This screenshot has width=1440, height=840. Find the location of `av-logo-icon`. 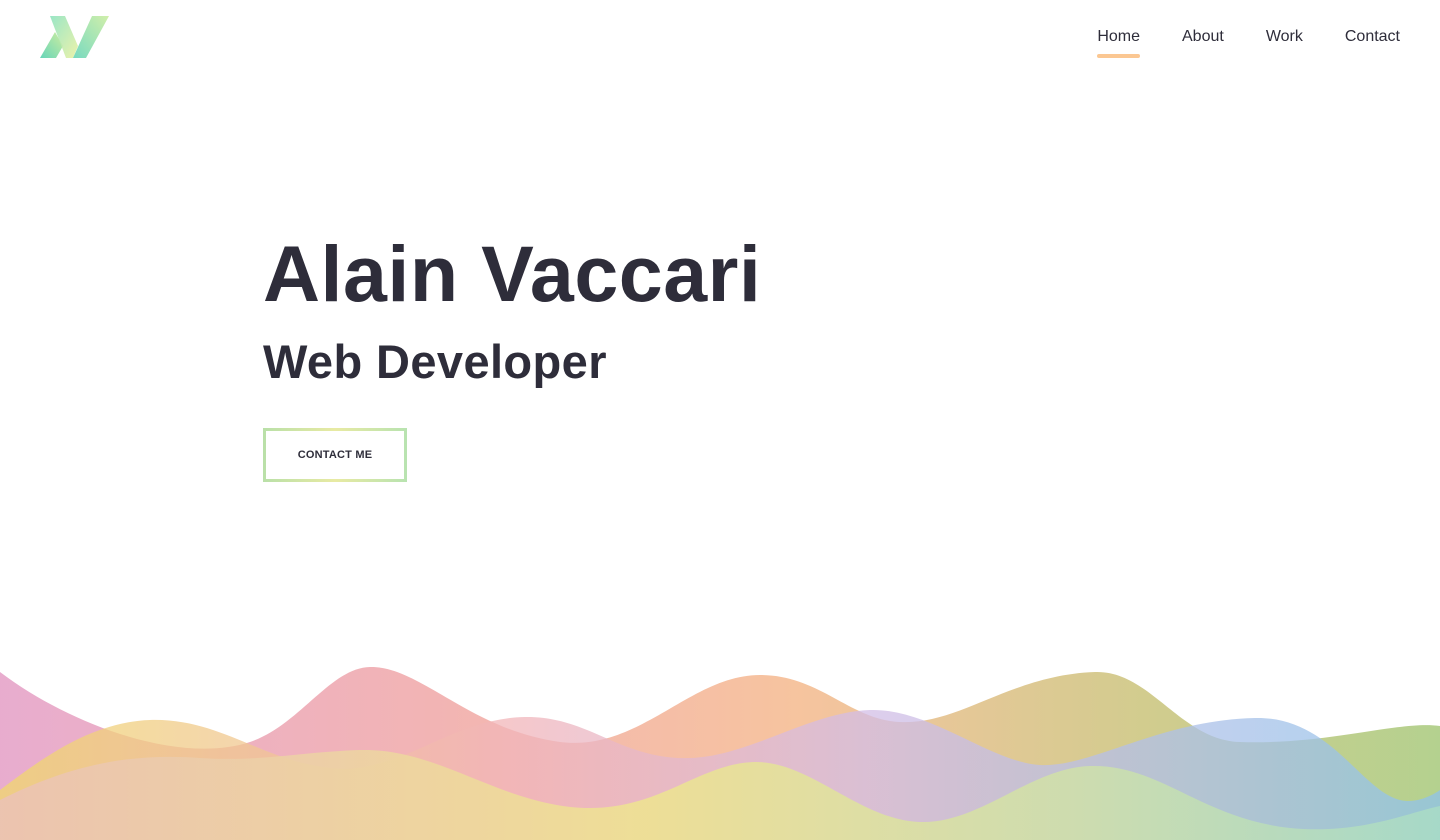

av-logo-icon is located at coordinates (75, 37).